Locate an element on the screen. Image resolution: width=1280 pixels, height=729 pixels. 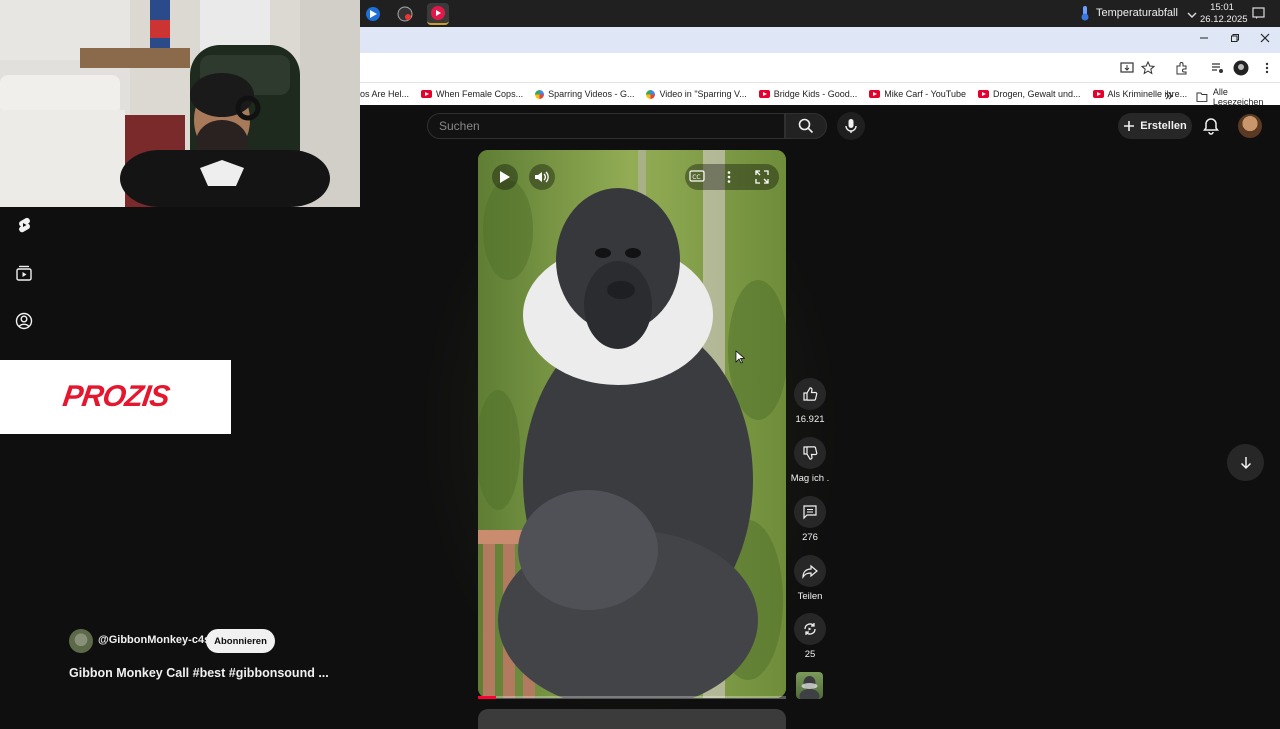
create-button: Erstellen is located at coordinates (1155, 126).